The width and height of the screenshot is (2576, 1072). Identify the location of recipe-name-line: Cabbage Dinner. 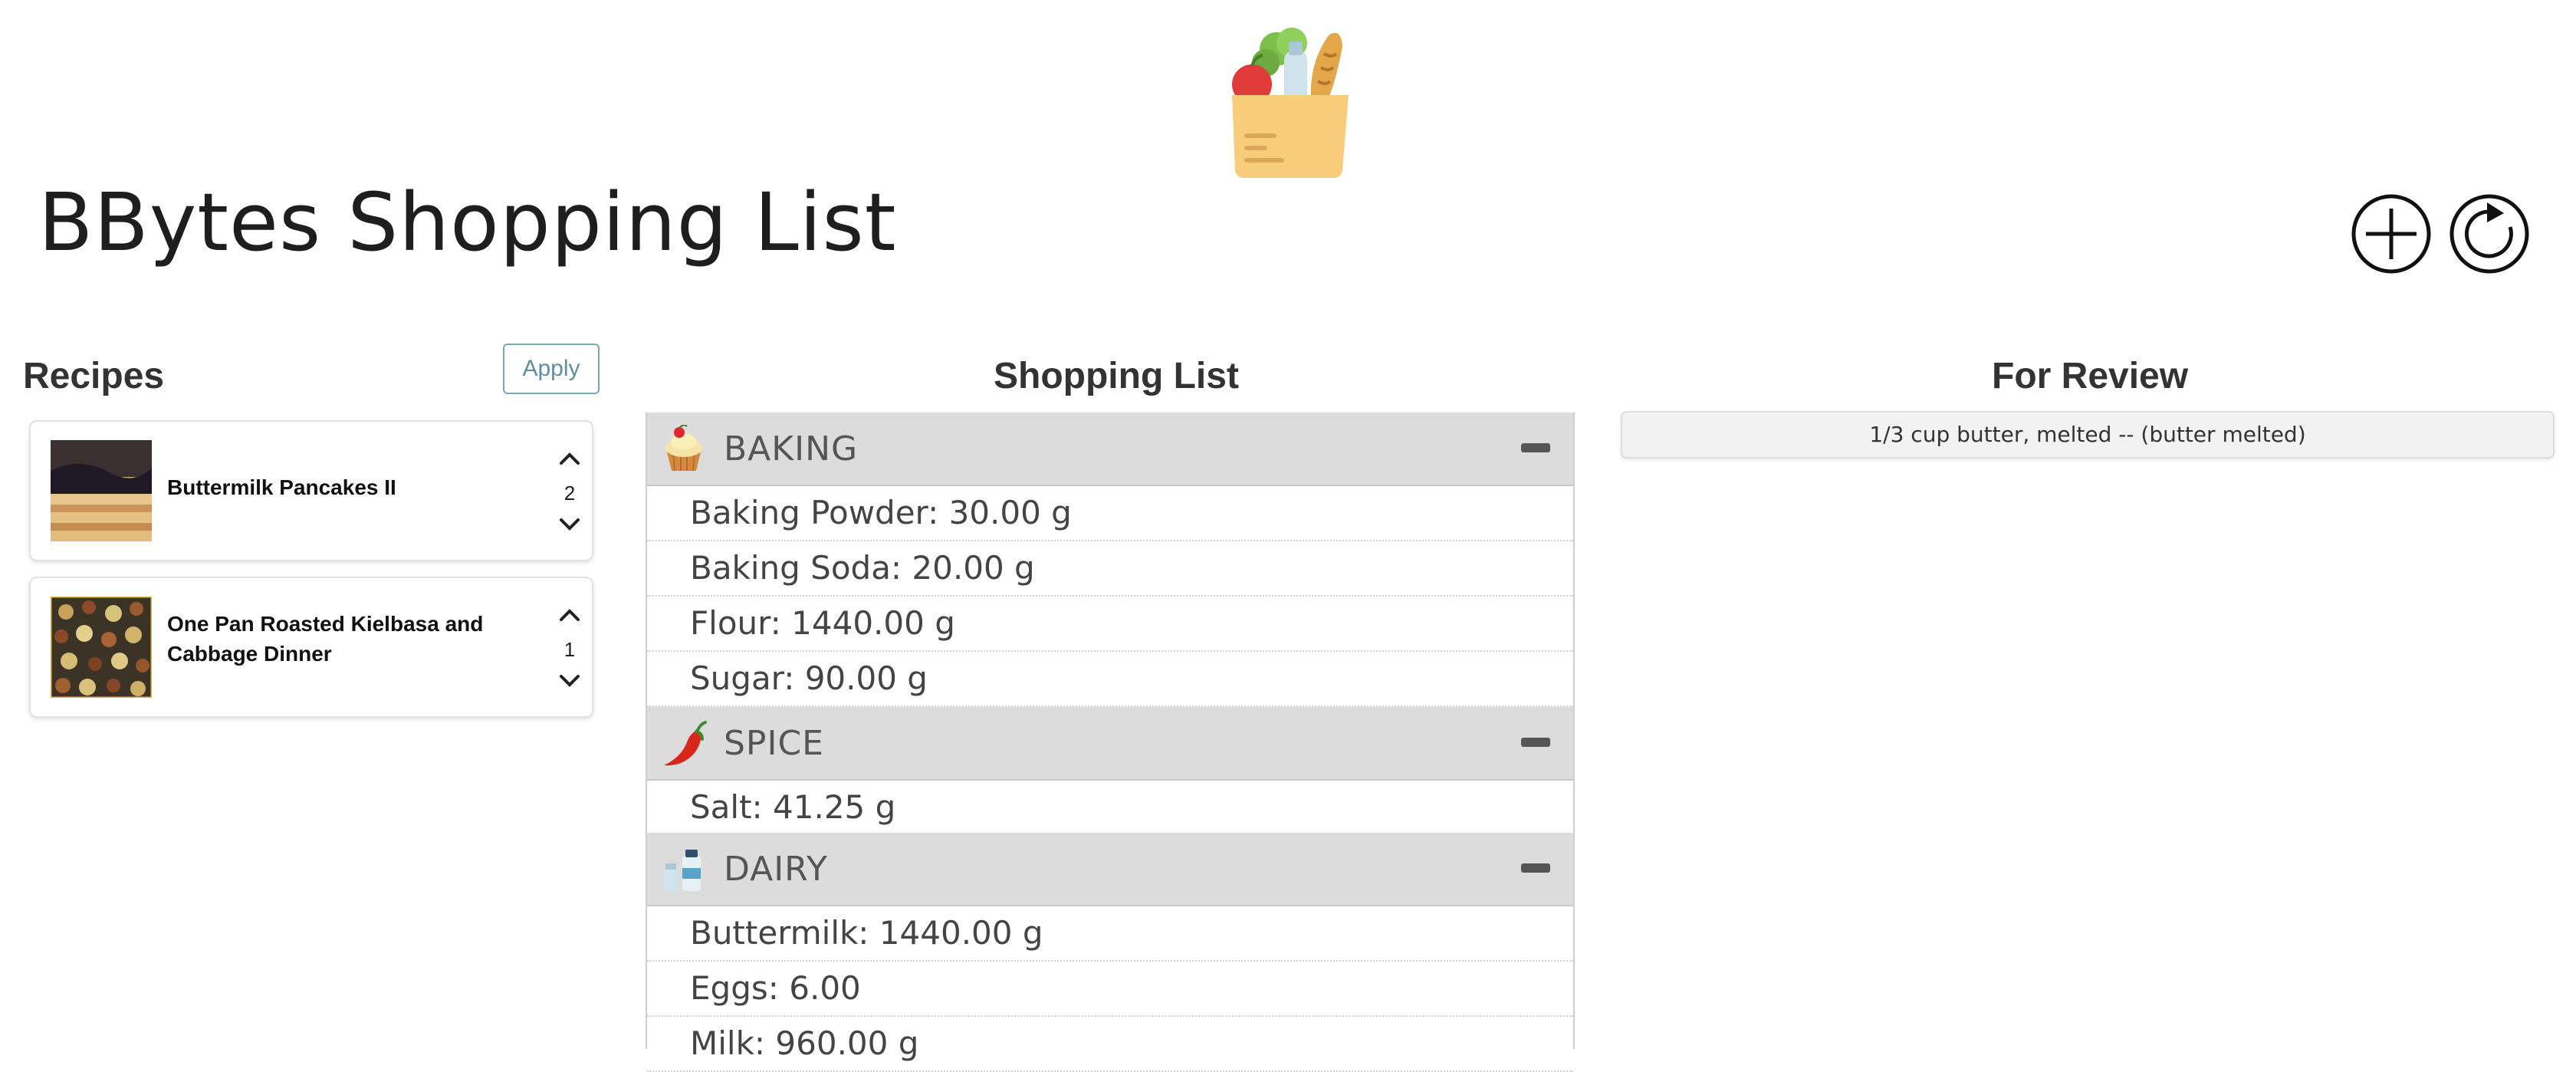
(250, 654).